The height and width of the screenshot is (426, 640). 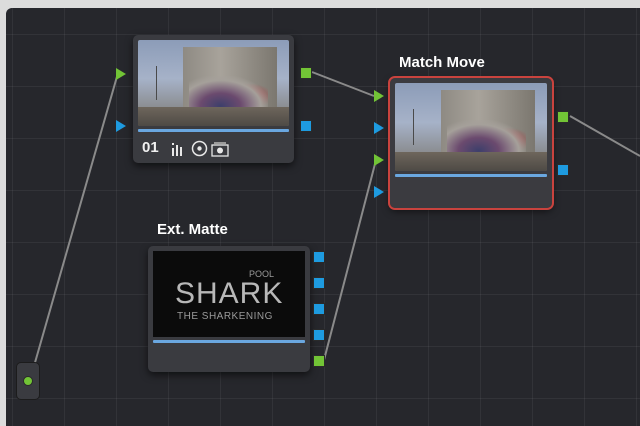 I want to click on clip-alpha-output-port, so click(x=306, y=126).